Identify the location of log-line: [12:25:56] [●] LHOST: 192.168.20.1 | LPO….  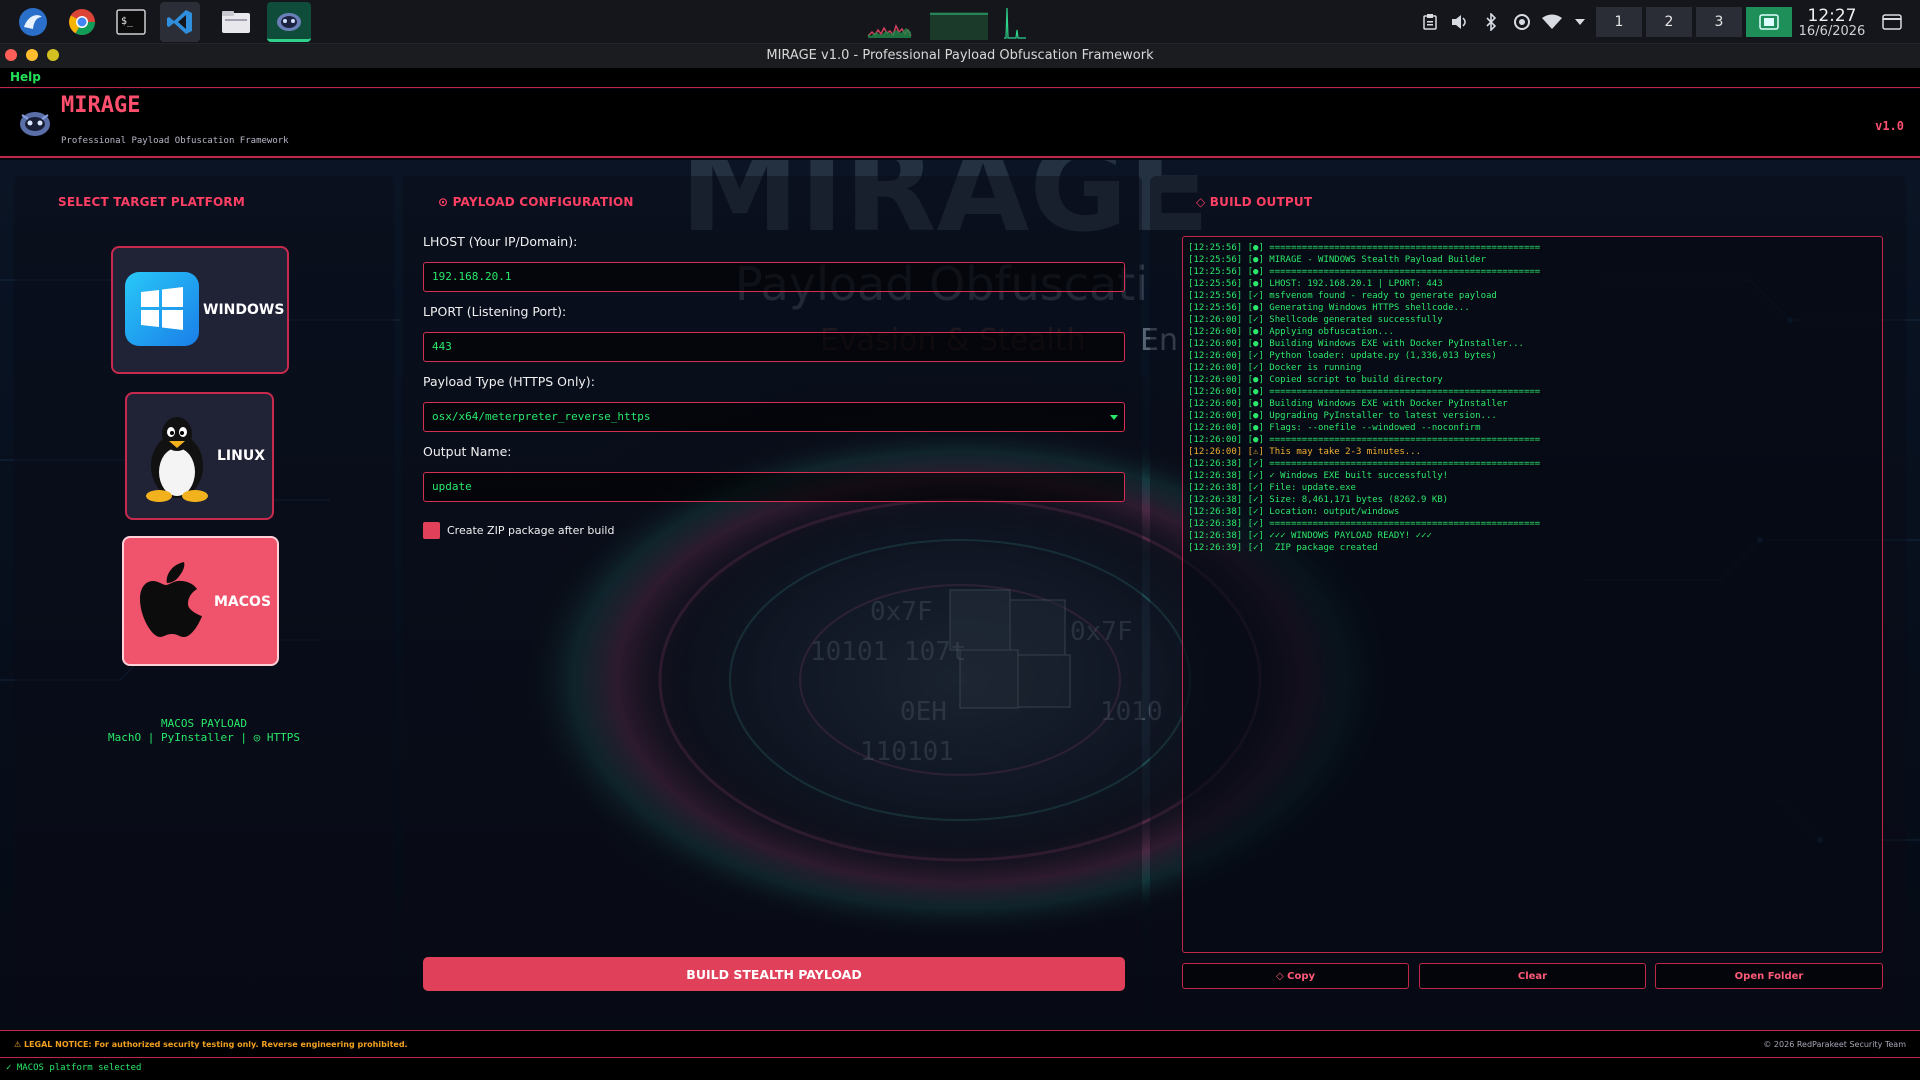
(1315, 284).